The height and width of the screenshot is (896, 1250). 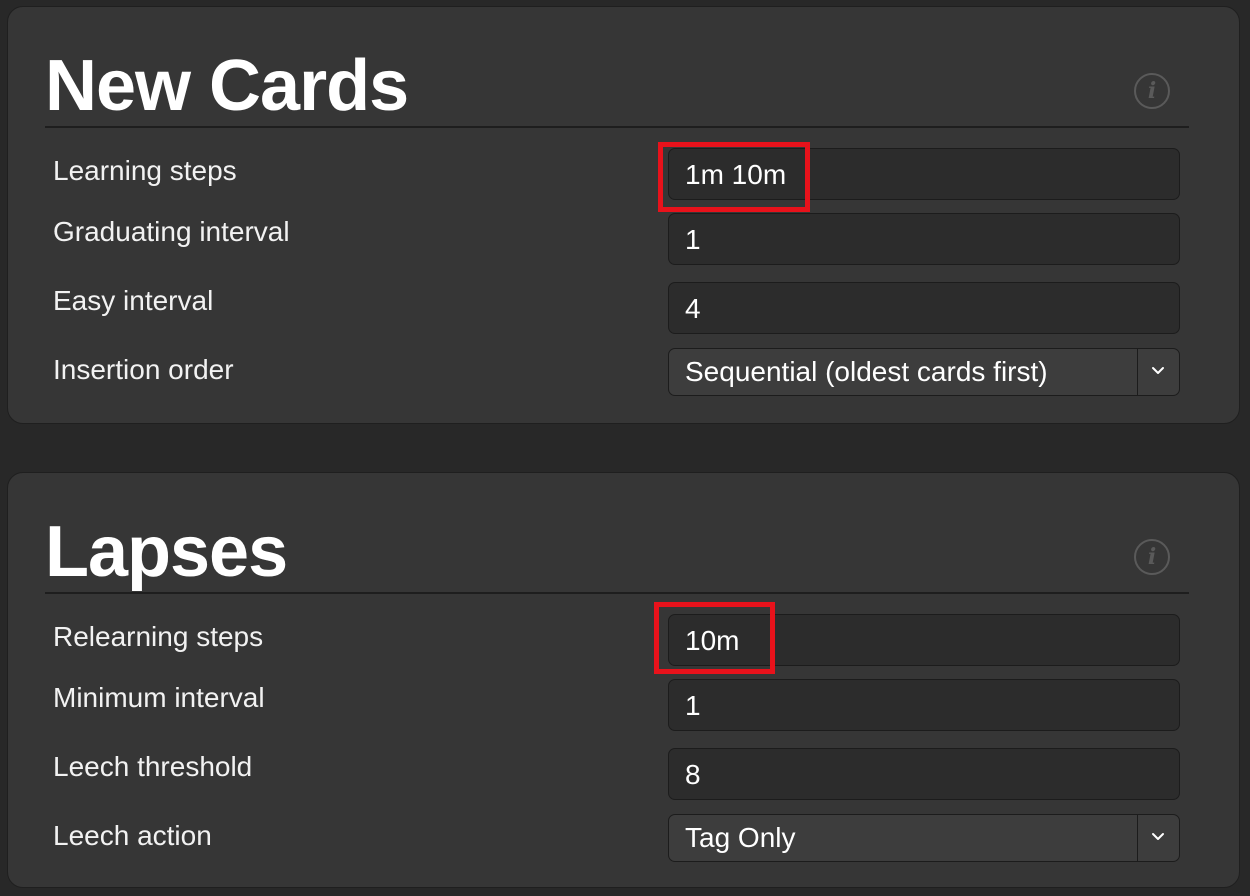 What do you see at coordinates (866, 371) in the screenshot?
I see `insertion-order-value: Sequential (oldest cards first)` at bounding box center [866, 371].